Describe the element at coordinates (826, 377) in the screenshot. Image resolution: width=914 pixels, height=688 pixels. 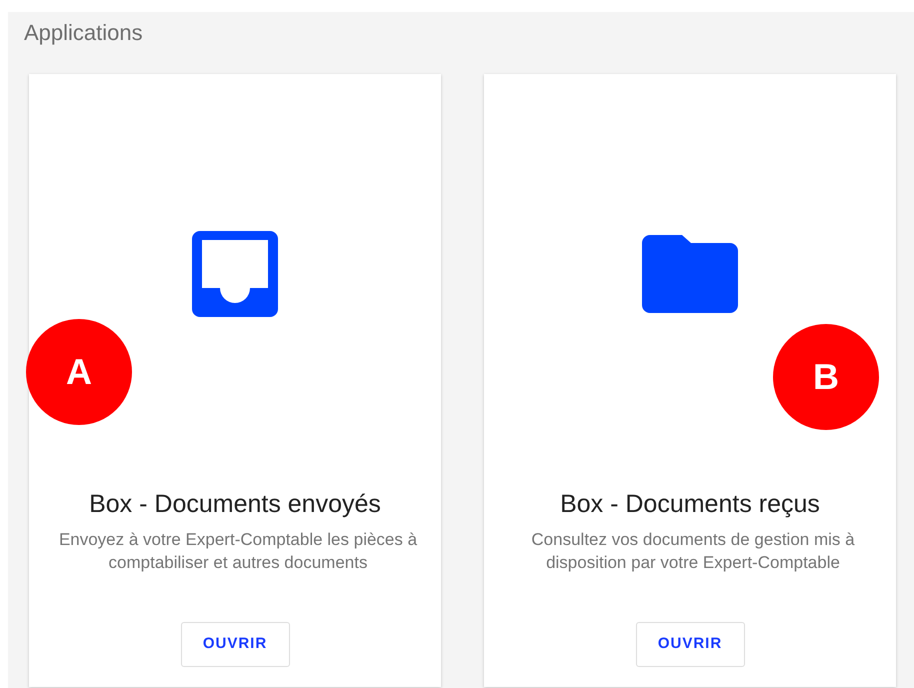
I see `annotation-marker: B` at that location.